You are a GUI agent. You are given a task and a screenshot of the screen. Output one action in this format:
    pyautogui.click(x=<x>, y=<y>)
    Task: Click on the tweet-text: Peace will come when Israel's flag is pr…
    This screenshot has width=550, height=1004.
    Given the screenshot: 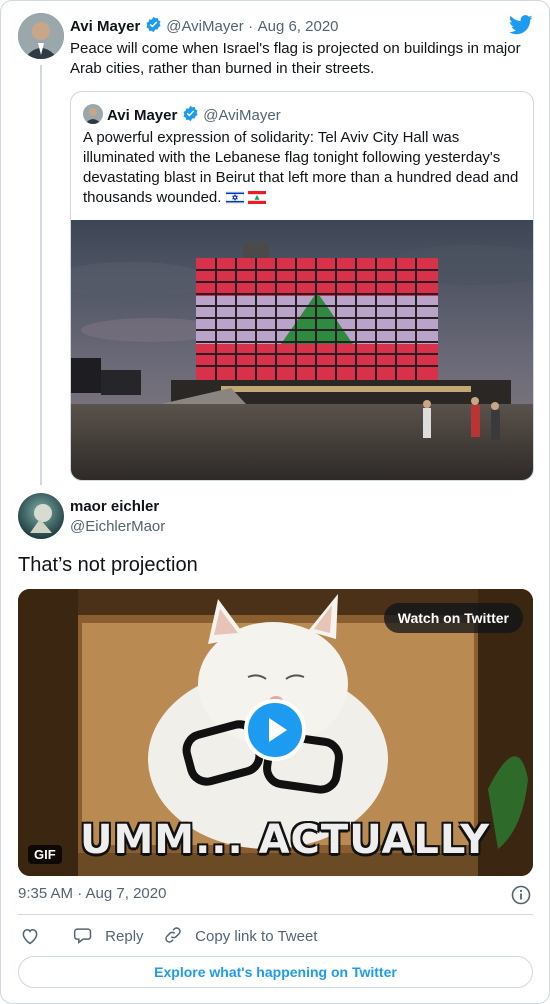 What is the action you would take?
    pyautogui.click(x=295, y=58)
    